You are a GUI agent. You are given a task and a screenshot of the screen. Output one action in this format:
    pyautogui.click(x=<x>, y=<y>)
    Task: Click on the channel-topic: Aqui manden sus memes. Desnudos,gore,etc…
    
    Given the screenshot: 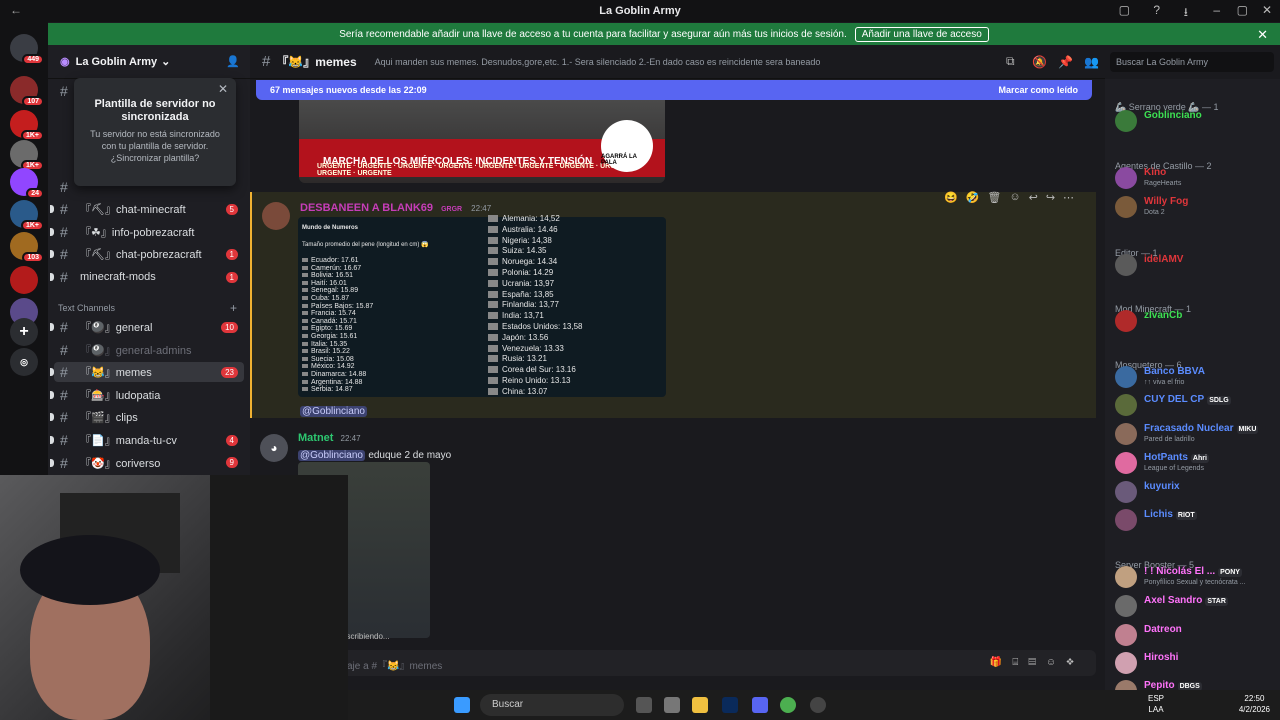 What is the action you would take?
    pyautogui.click(x=598, y=62)
    